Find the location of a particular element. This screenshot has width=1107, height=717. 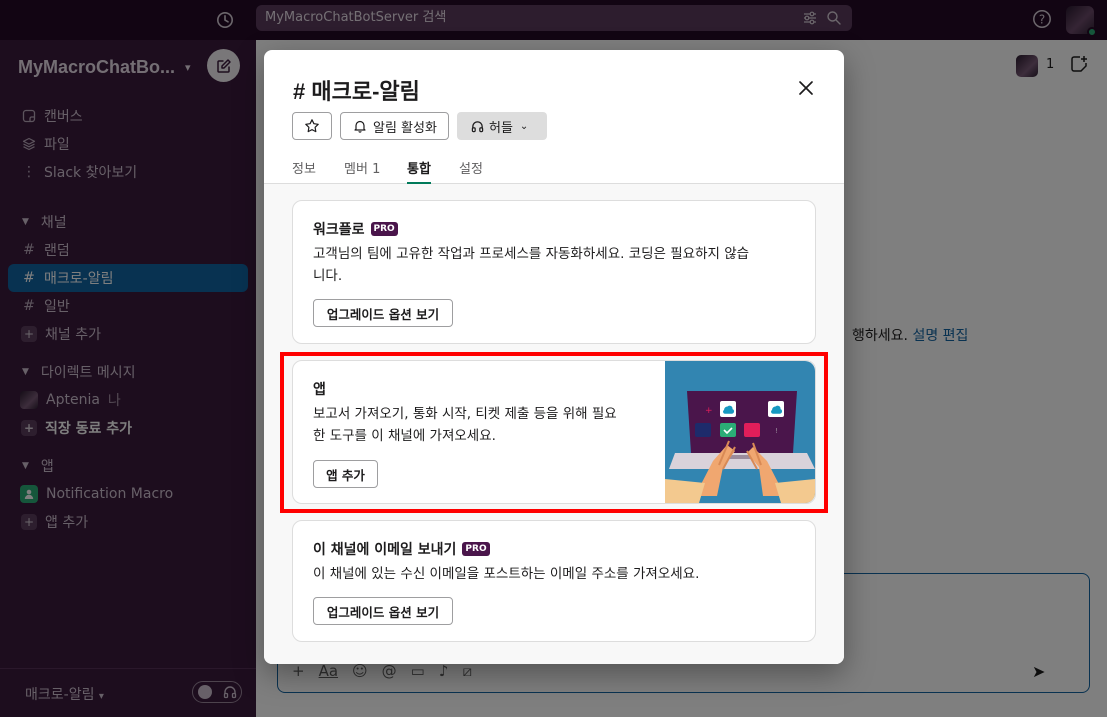

huddle-button: 허들 ⌄ is located at coordinates (502, 126).